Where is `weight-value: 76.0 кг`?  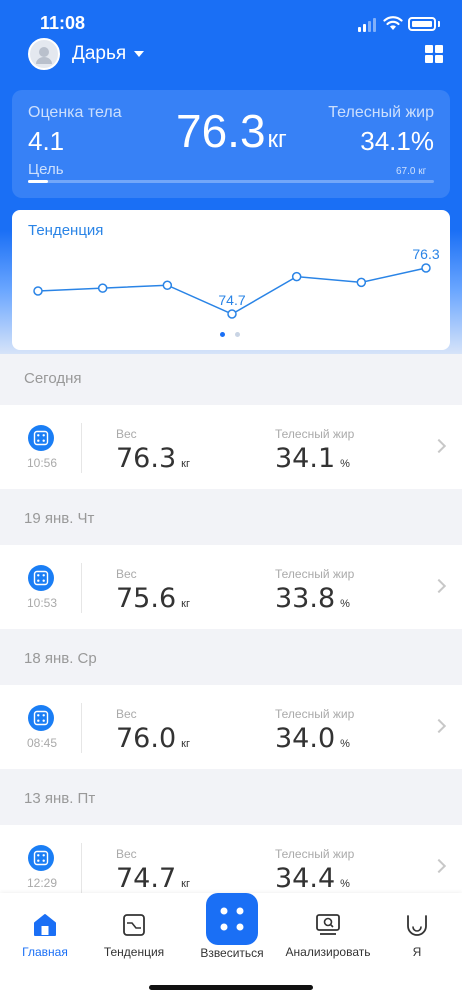
weight-value: 76.0 кг is located at coordinates (153, 738).